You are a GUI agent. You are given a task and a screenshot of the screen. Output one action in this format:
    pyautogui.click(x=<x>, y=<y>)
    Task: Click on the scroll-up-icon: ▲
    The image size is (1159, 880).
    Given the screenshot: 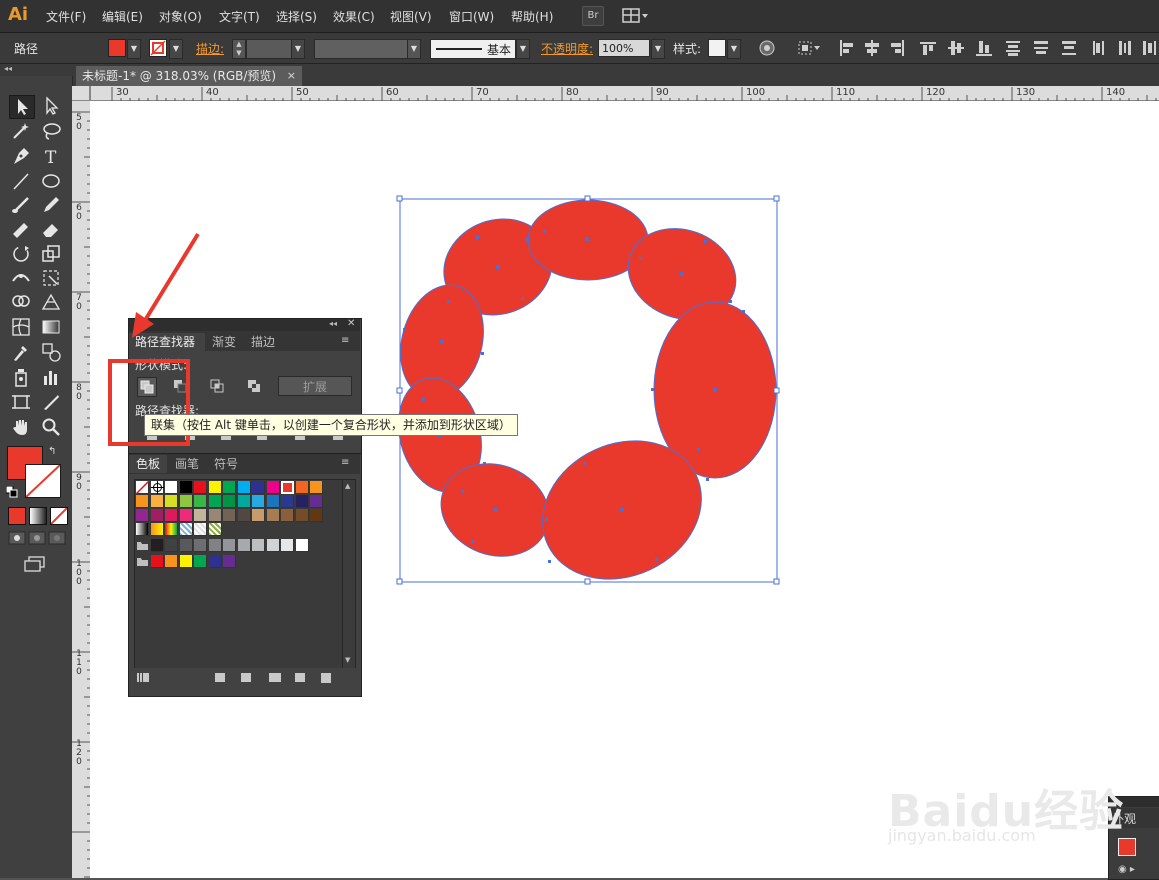 What is the action you would take?
    pyautogui.click(x=347, y=486)
    